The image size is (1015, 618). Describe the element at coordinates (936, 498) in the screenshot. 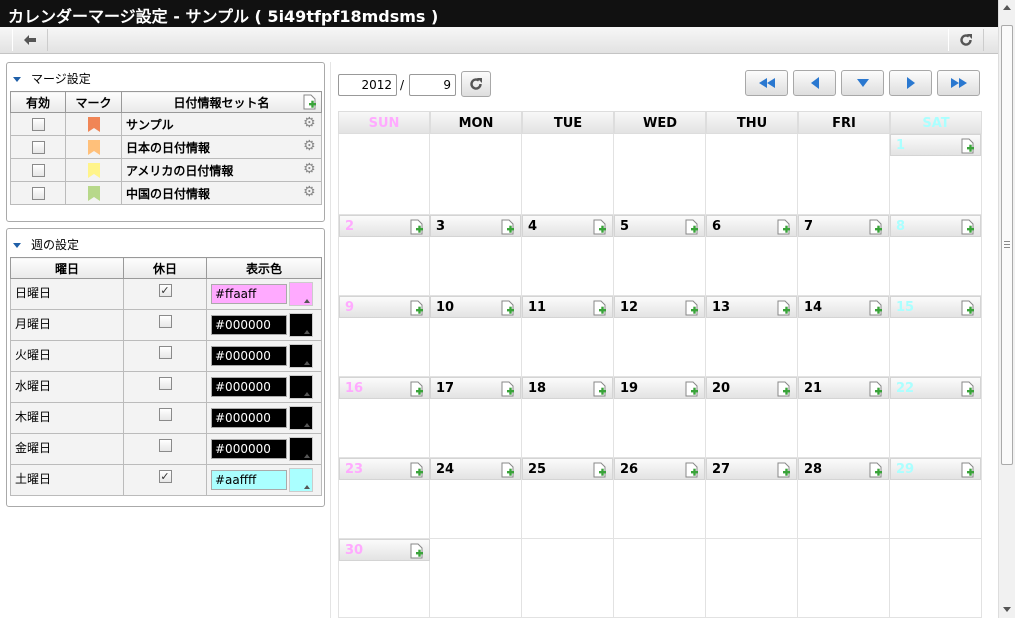

I see `day-cell: 29` at that location.